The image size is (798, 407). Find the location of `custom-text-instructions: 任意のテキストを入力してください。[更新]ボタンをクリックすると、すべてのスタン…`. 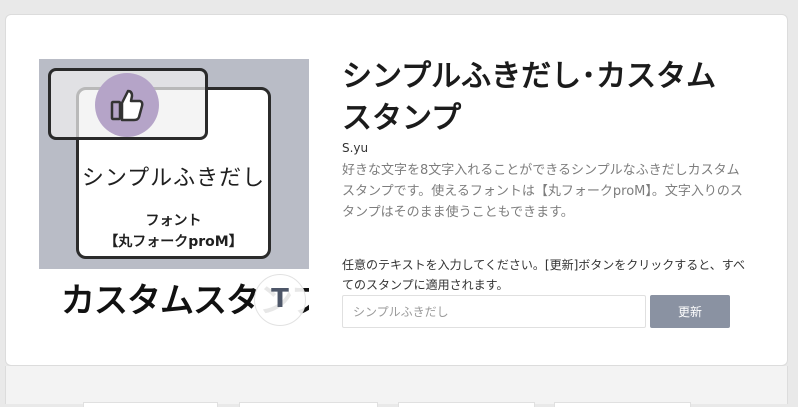

custom-text-instructions: 任意のテキストを入力してください。[更新]ボタンをクリックすると、すべてのスタン… is located at coordinates (543, 275).